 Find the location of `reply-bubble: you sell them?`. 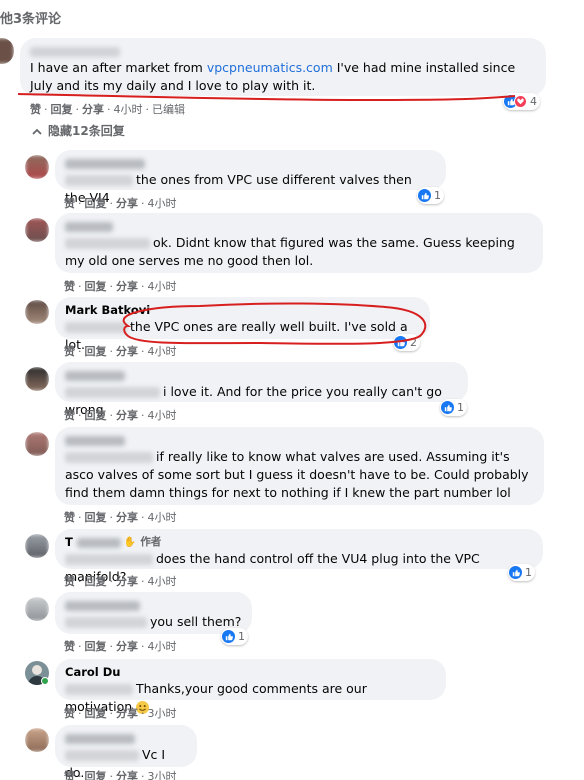

reply-bubble: you sell them? is located at coordinates (153, 613).